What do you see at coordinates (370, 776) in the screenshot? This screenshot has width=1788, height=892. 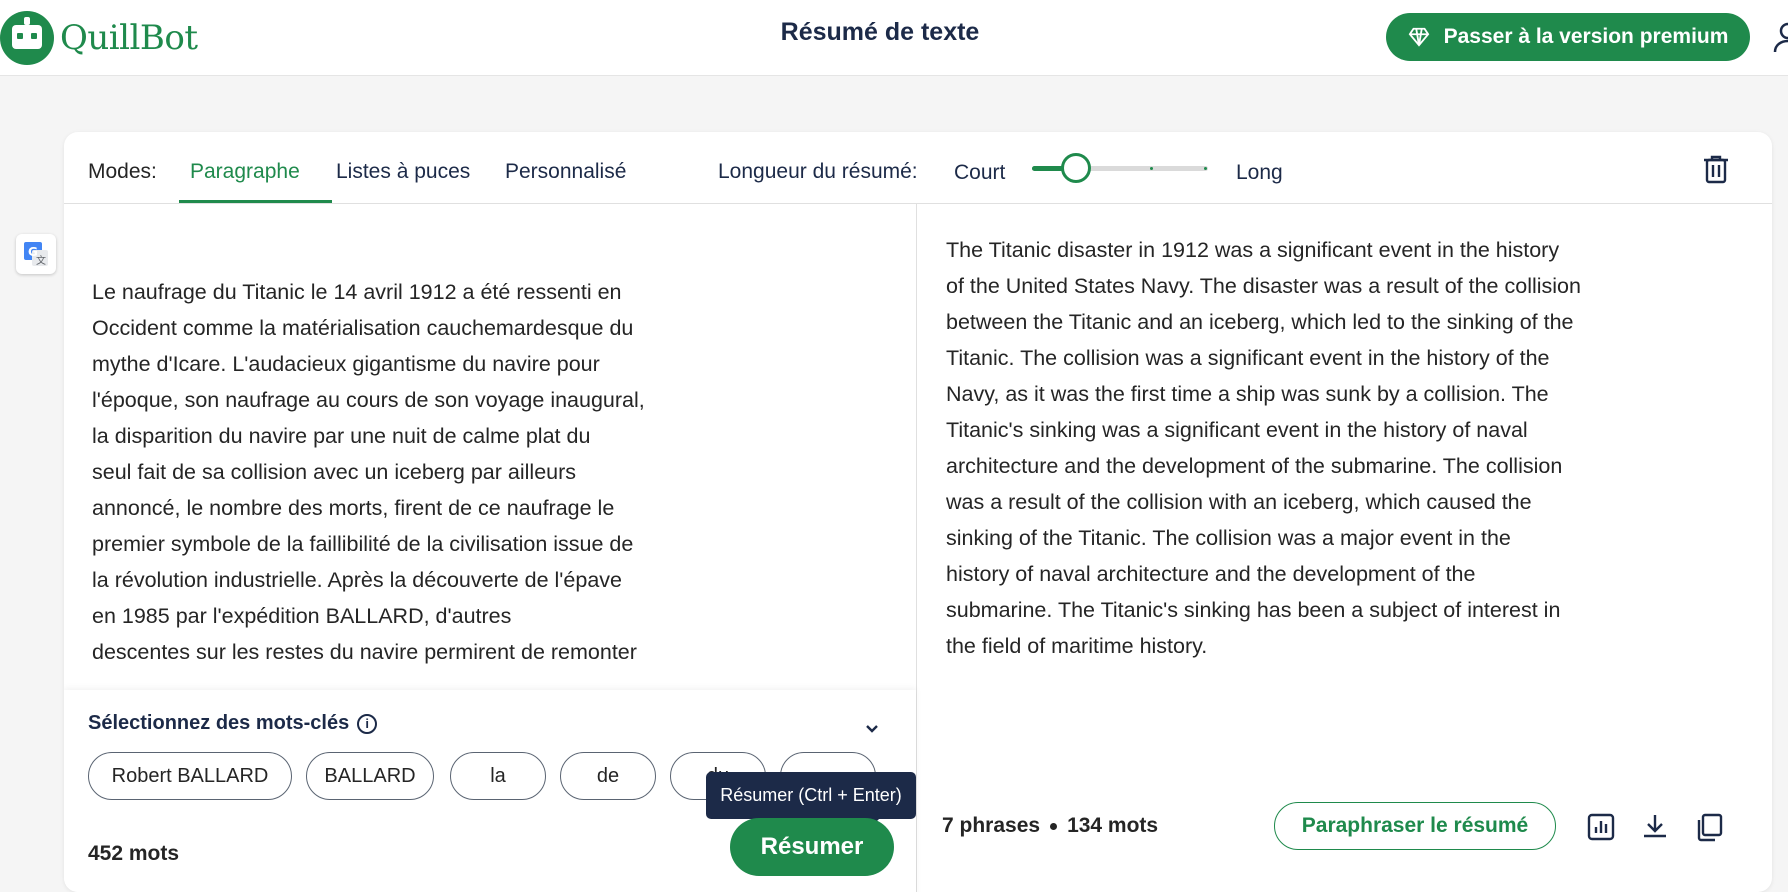 I see `keyword-chip: BALLARD` at bounding box center [370, 776].